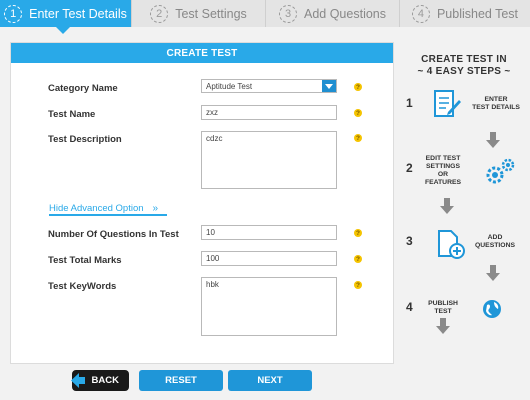 This screenshot has height=400, width=530. I want to click on guide-step-number-4: 4, so click(409, 307).